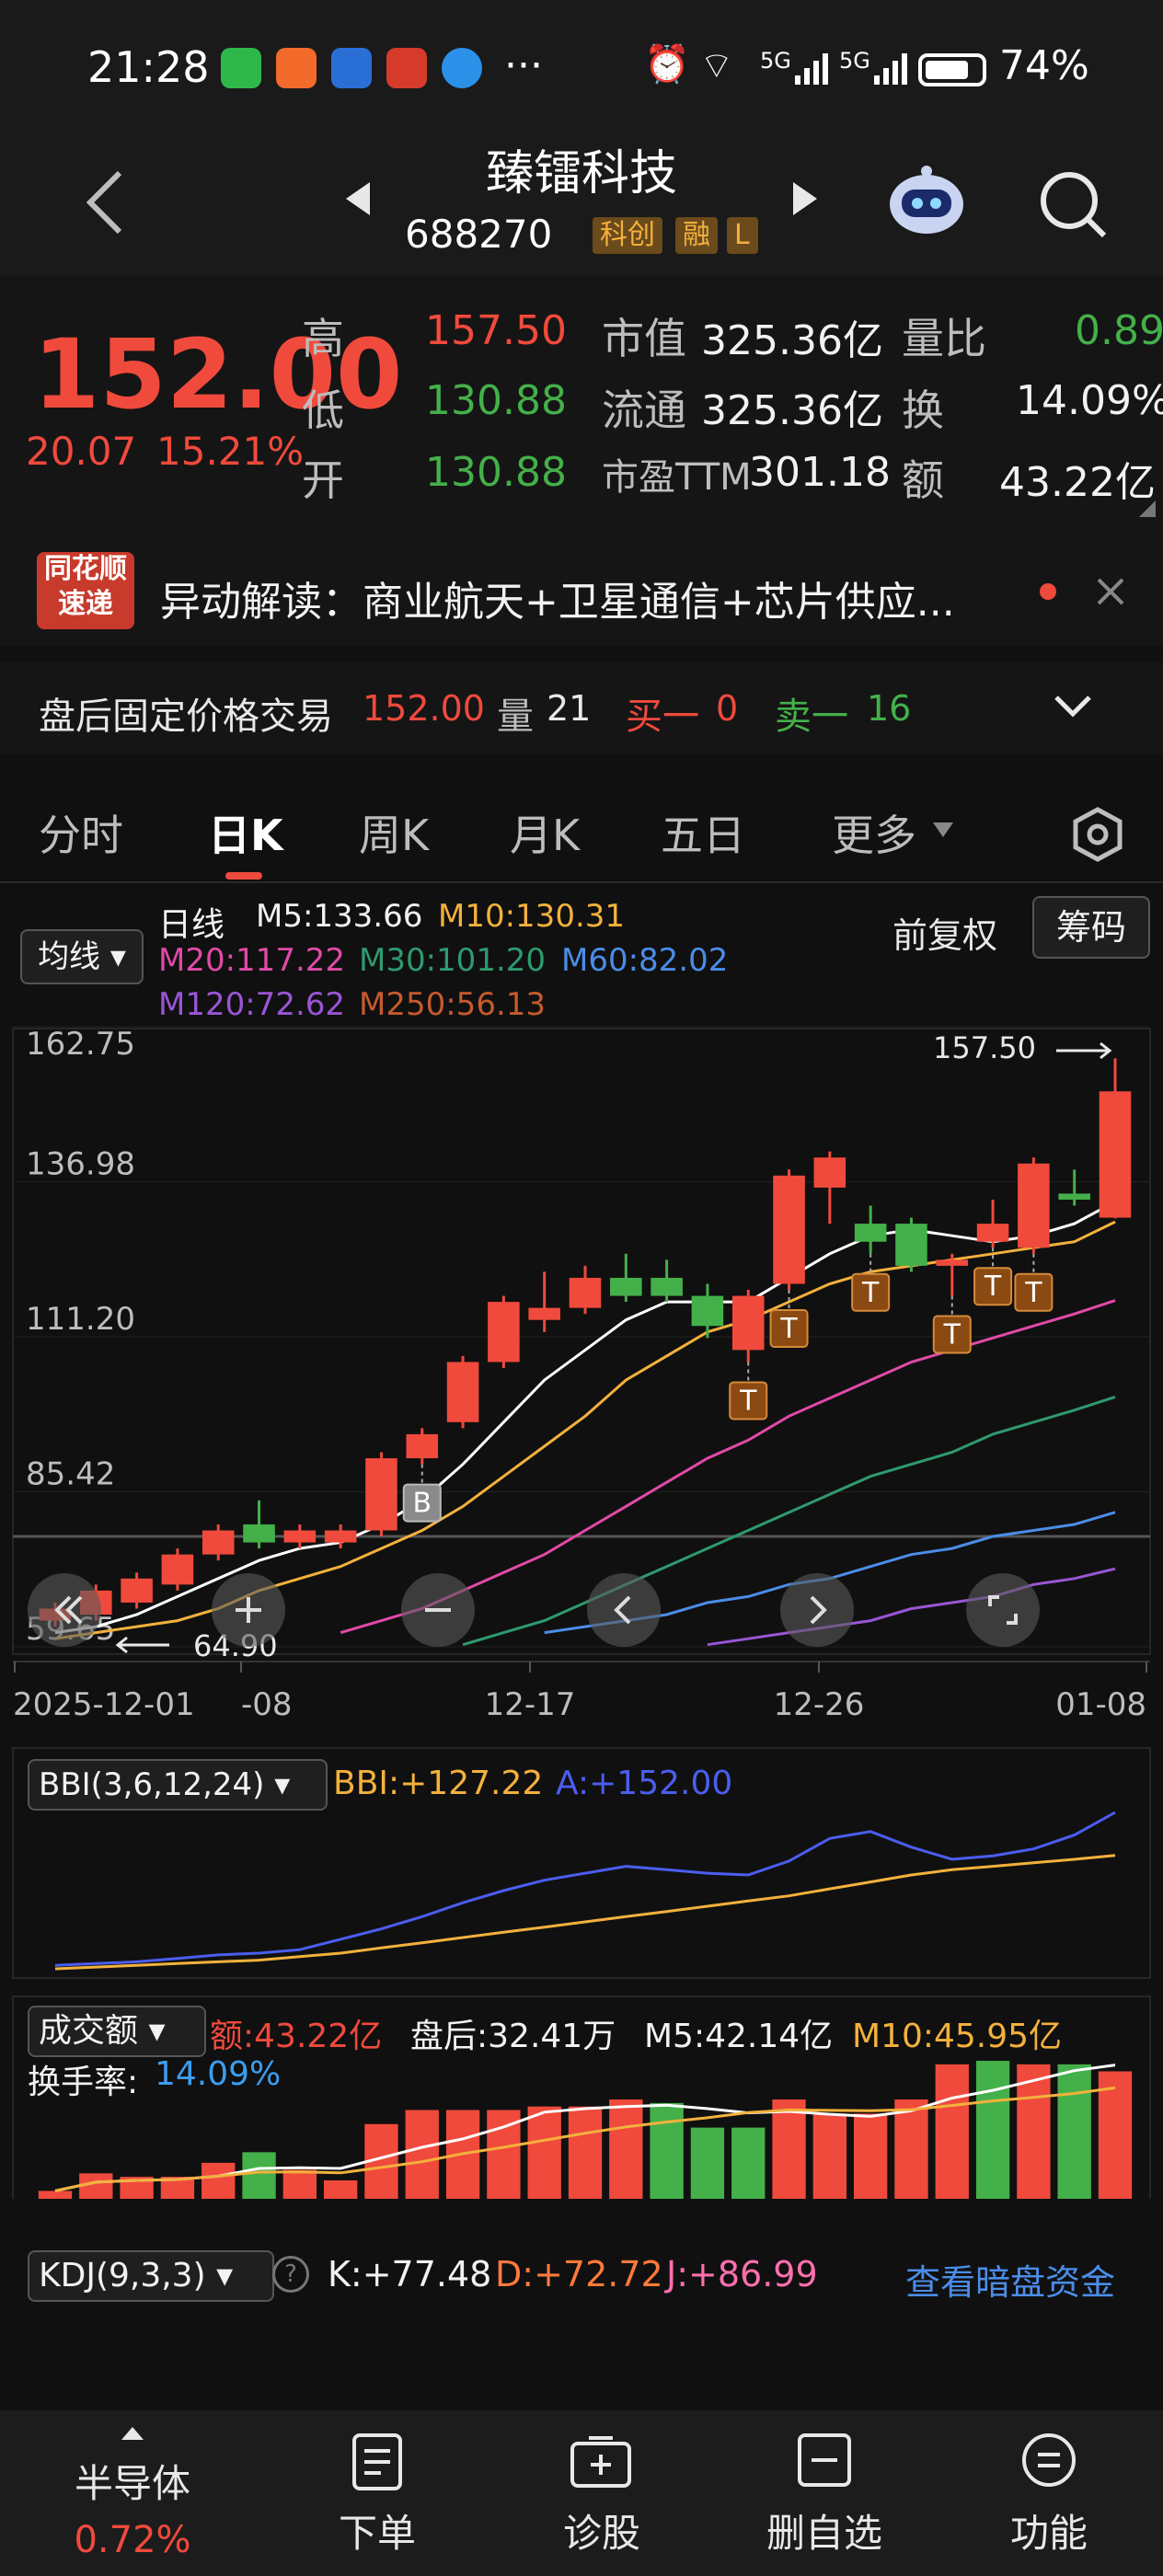 This screenshot has width=1163, height=2576. Describe the element at coordinates (874, 832) in the screenshot. I see `tab-more: 更多` at that location.